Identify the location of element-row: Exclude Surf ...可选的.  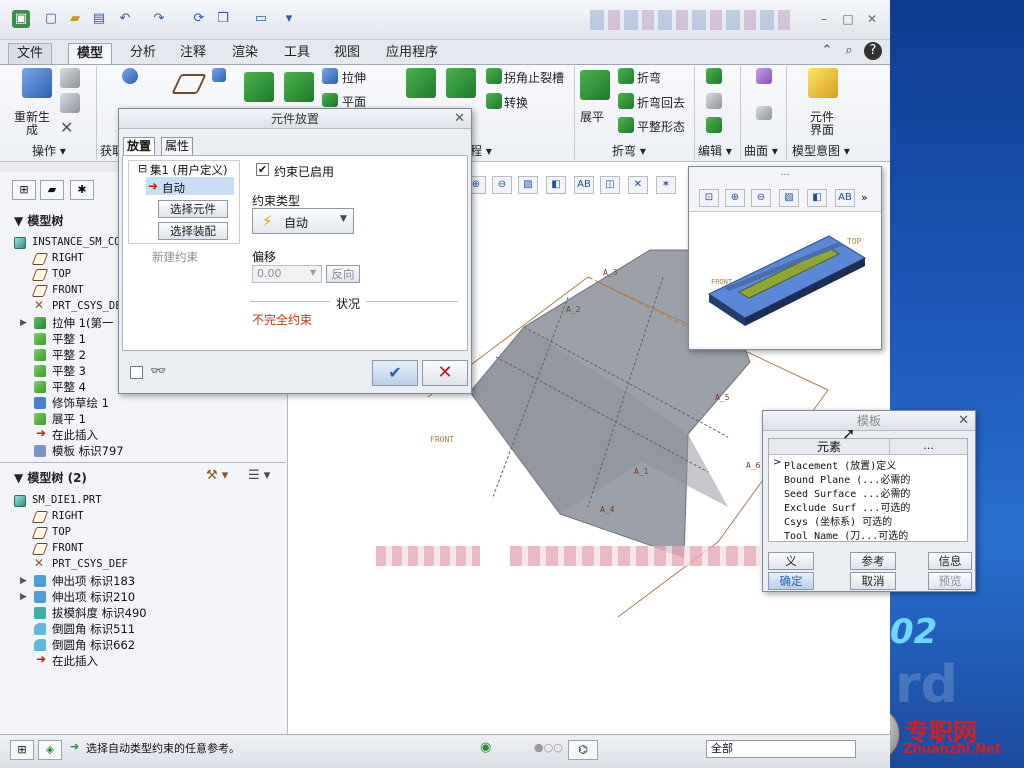
(847, 506).